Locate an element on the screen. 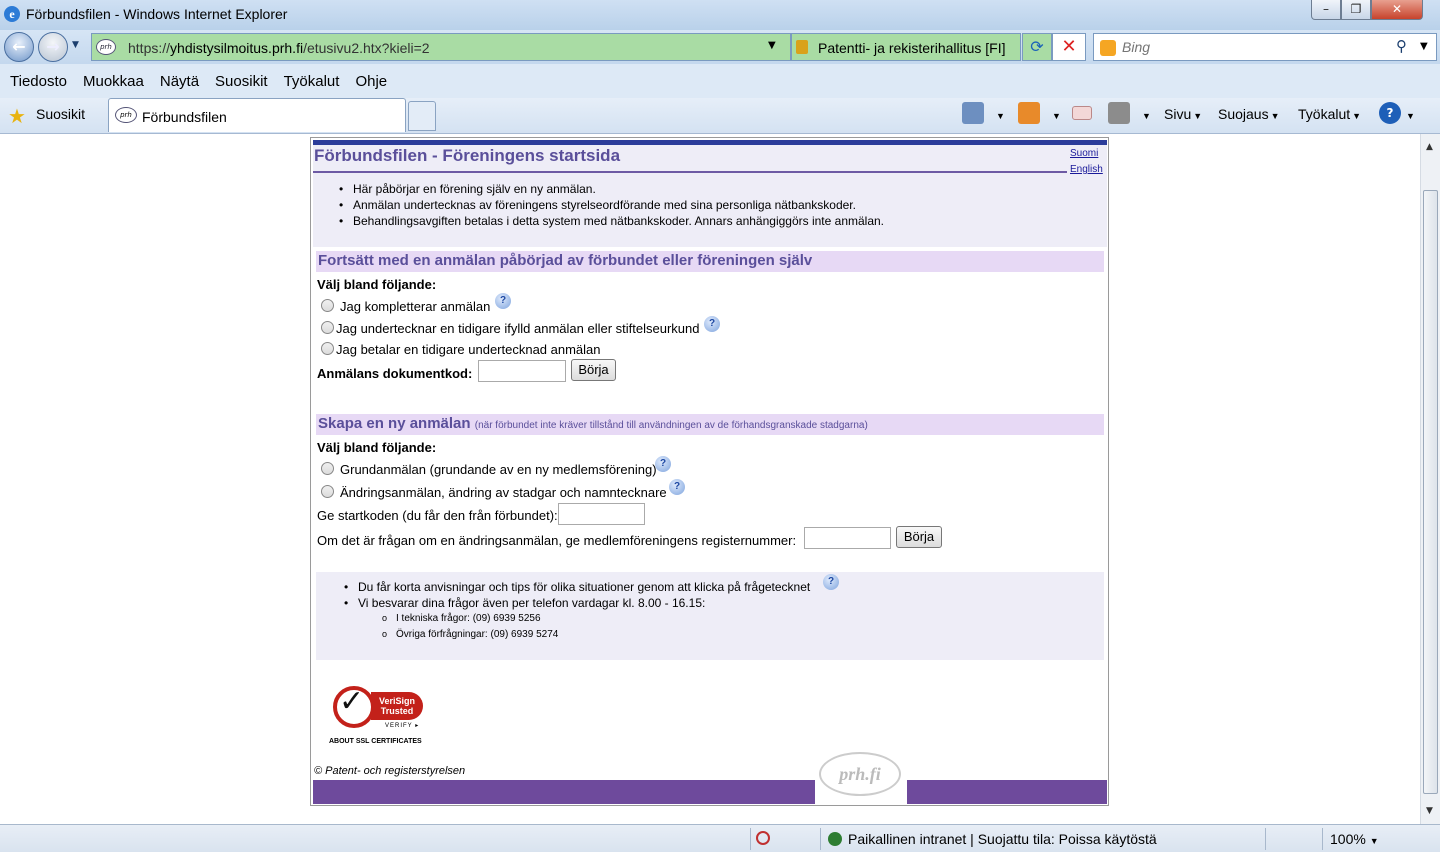  seal-verify: VERIFY ▸ is located at coordinates (402, 726).